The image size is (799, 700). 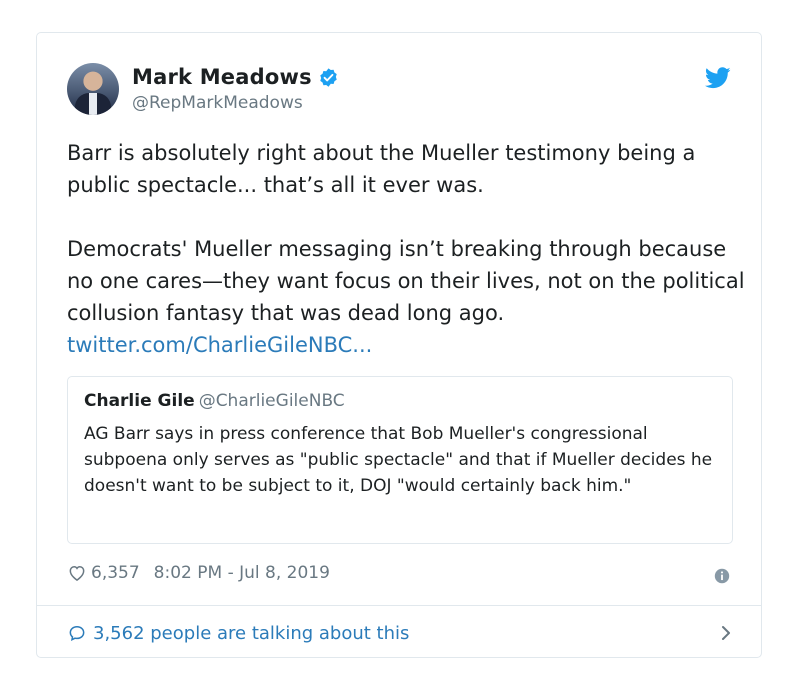 I want to click on author-handle: @RepMarkMeadows, so click(x=217, y=103).